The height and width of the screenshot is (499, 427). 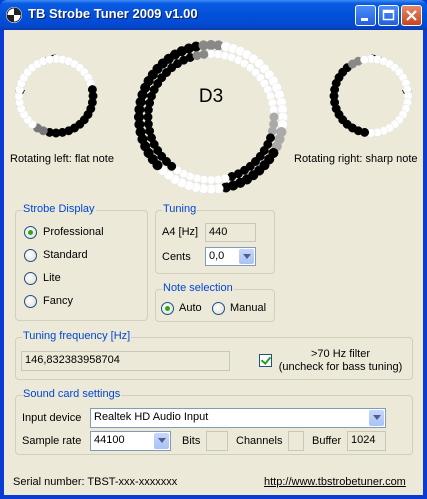 I want to click on input-device-select: Realtek HD Audio Input, so click(x=238, y=418).